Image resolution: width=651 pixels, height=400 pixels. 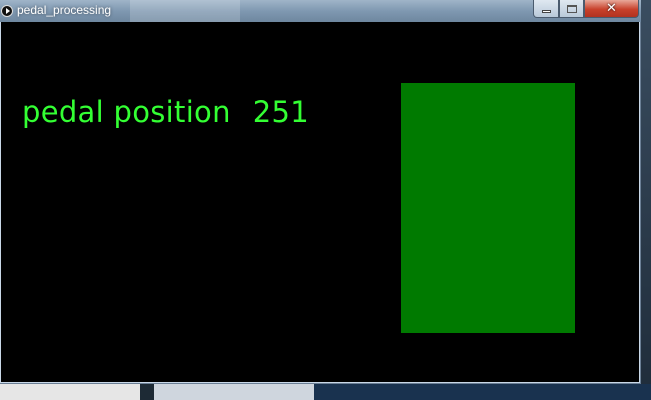 What do you see at coordinates (320, 11) in the screenshot?
I see `title-bar: pedal_processing ✕` at bounding box center [320, 11].